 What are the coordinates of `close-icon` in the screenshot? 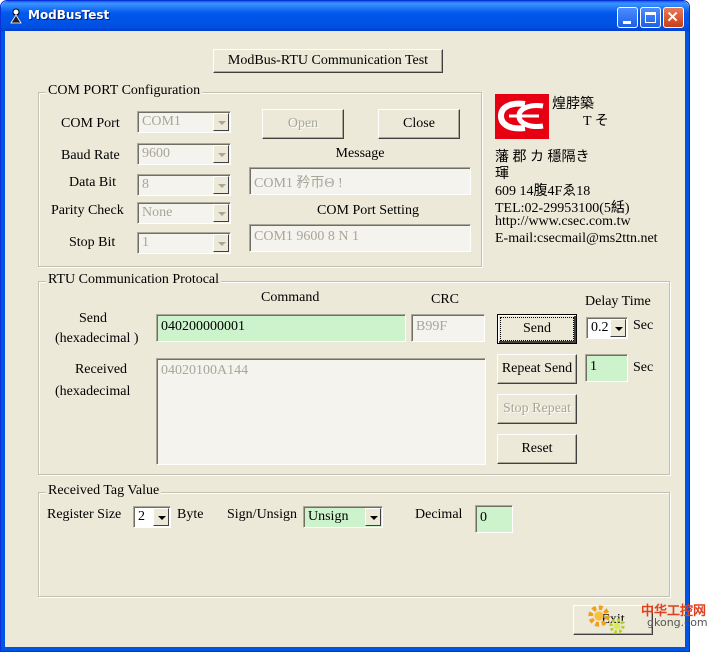 It's located at (672, 16).